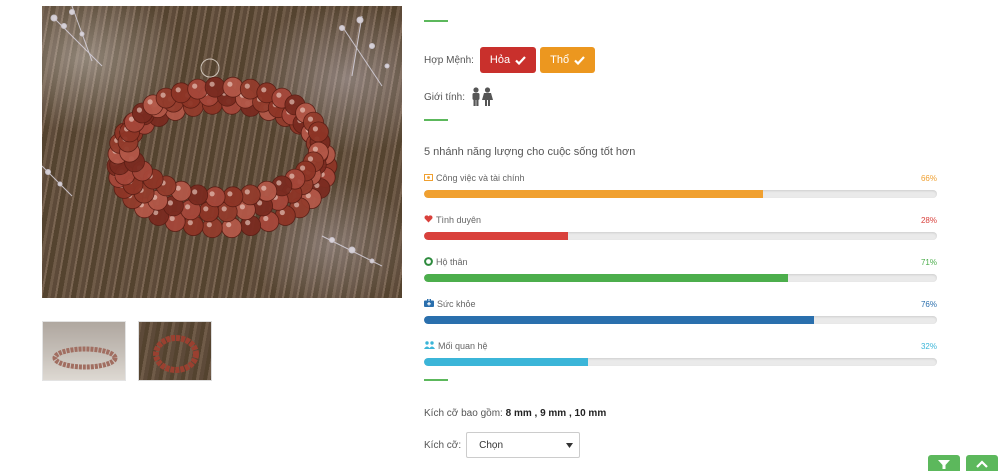  Describe the element at coordinates (463, 346) in the screenshot. I see `energy-bar-text: Mối quan hệ` at that location.